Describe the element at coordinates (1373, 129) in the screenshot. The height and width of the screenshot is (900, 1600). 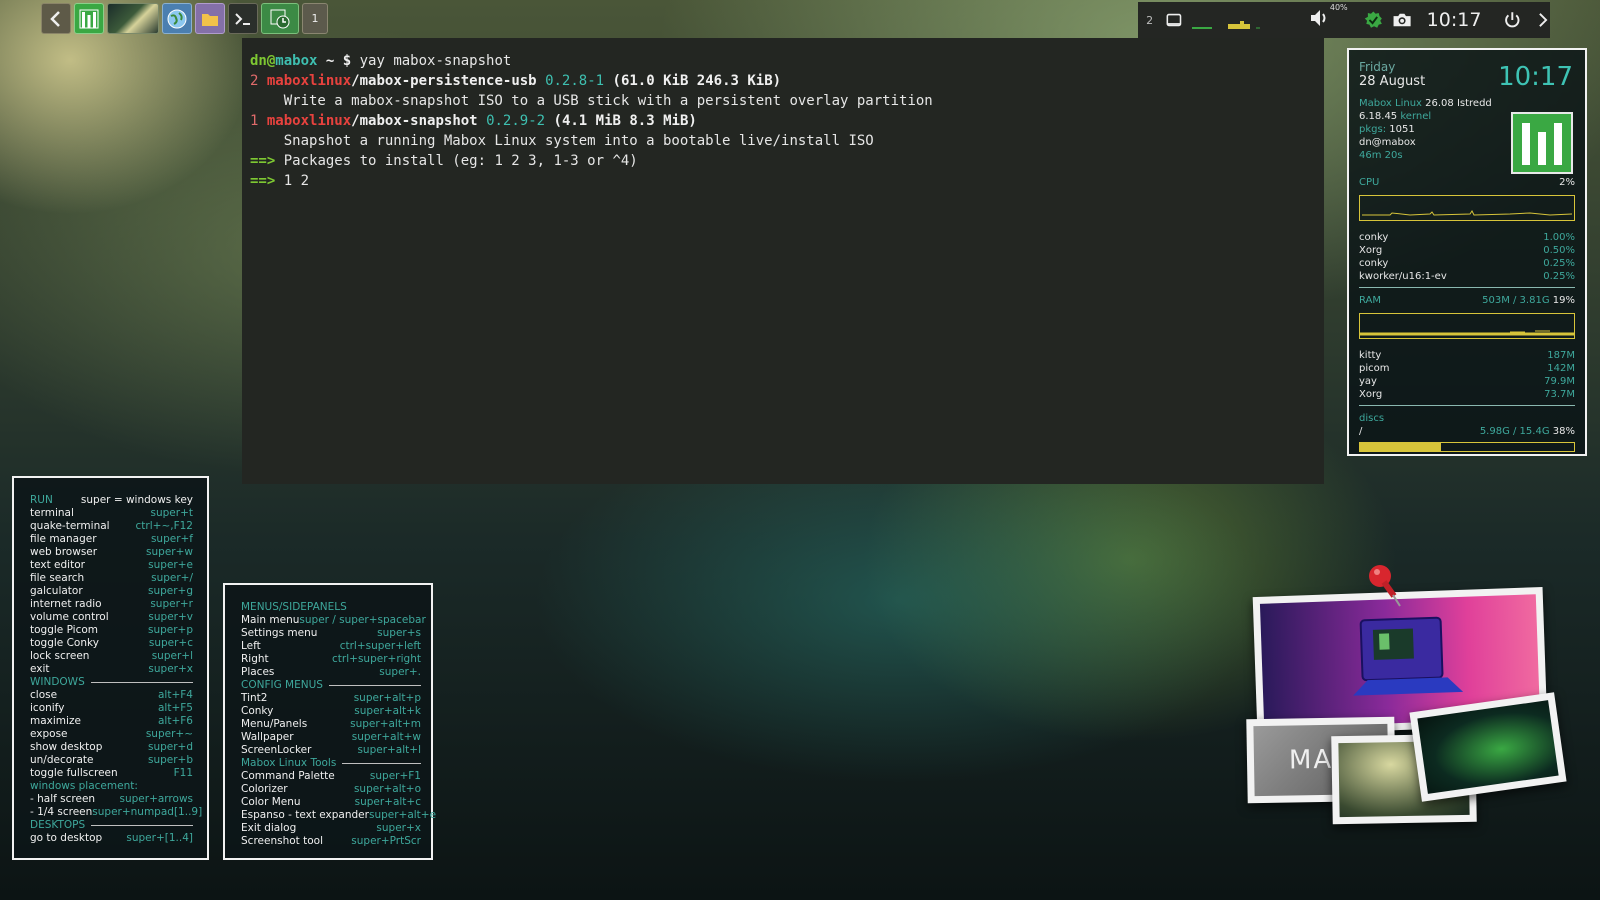
I see `pkgs-label: pkgs:` at that location.